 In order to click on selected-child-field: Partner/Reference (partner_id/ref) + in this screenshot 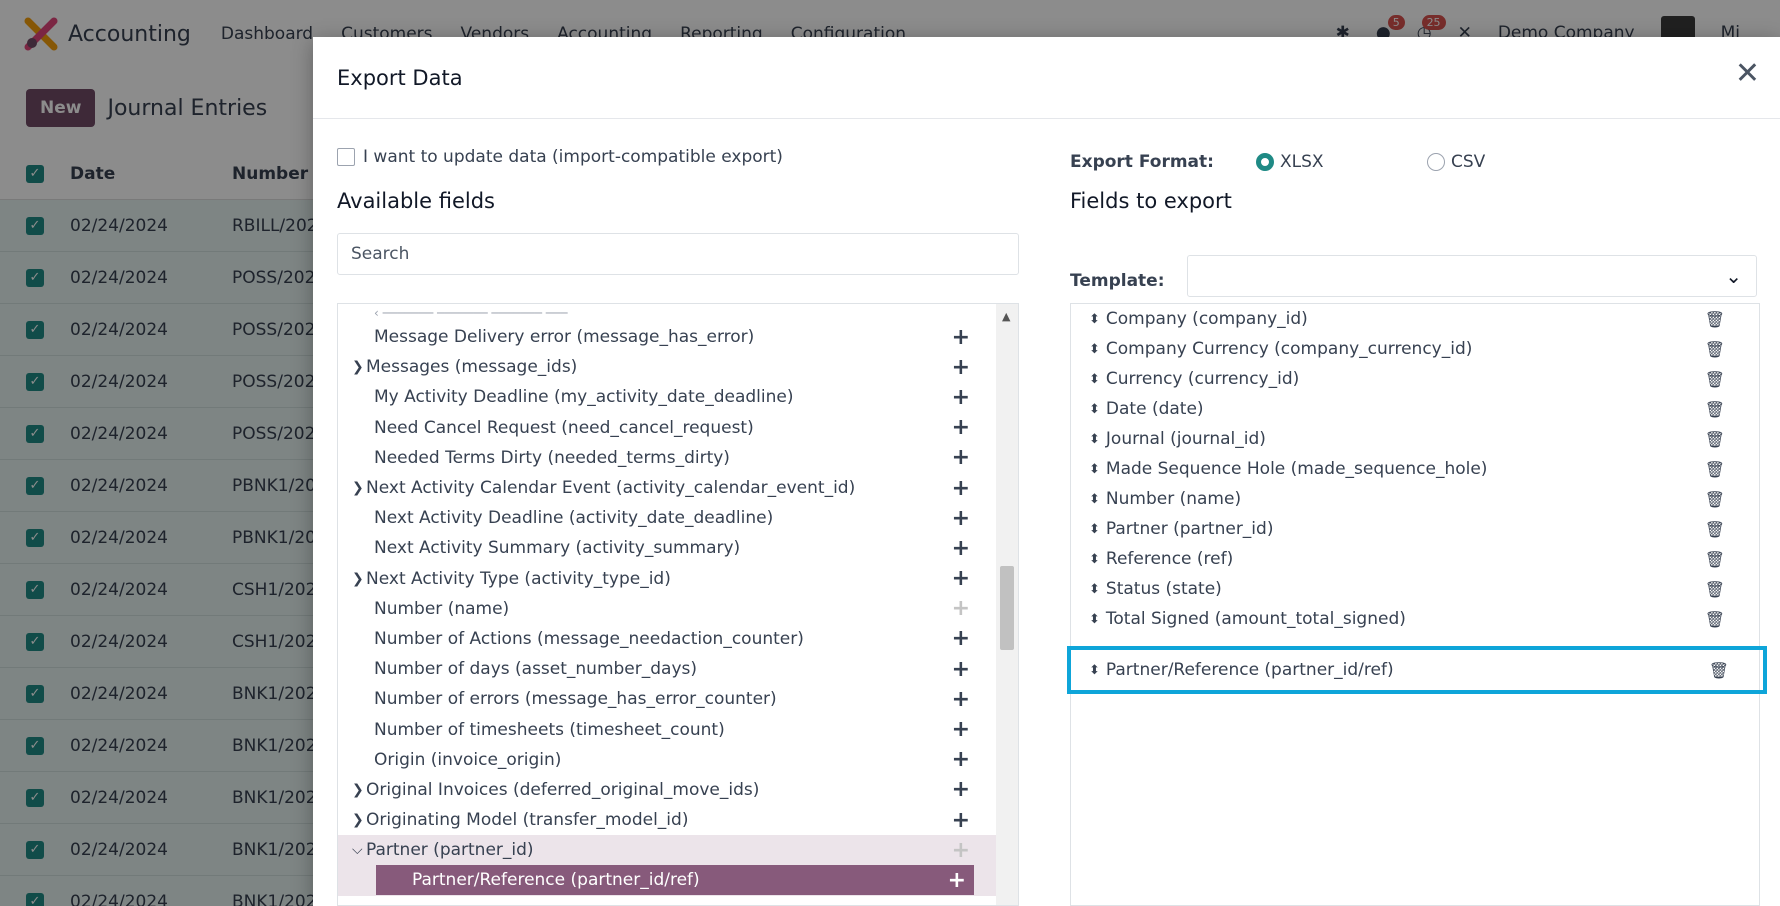, I will do `click(675, 880)`.